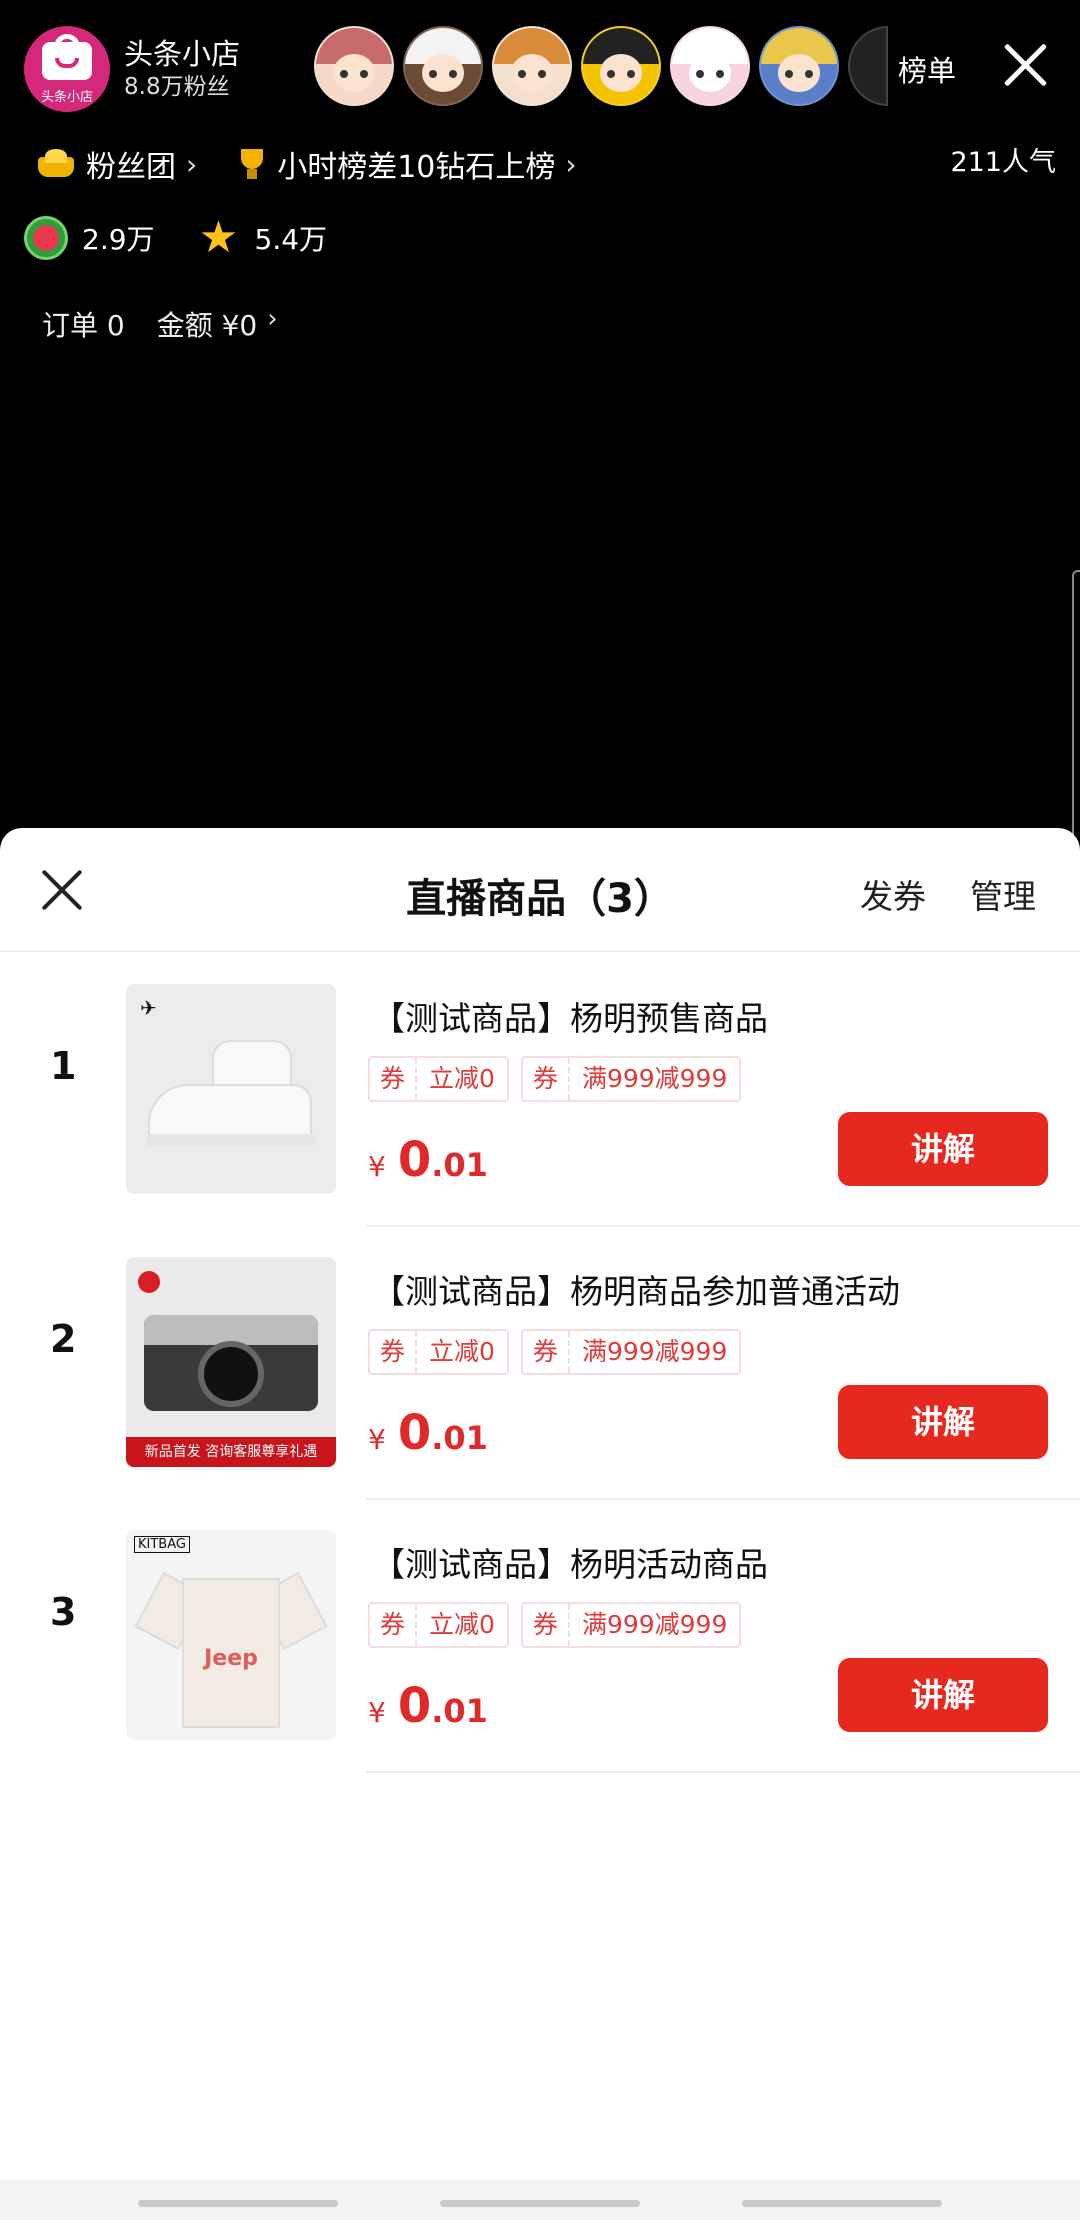 The width and height of the screenshot is (1080, 2220). Describe the element at coordinates (63, 1612) in the screenshot. I see `product-index: 3` at that location.